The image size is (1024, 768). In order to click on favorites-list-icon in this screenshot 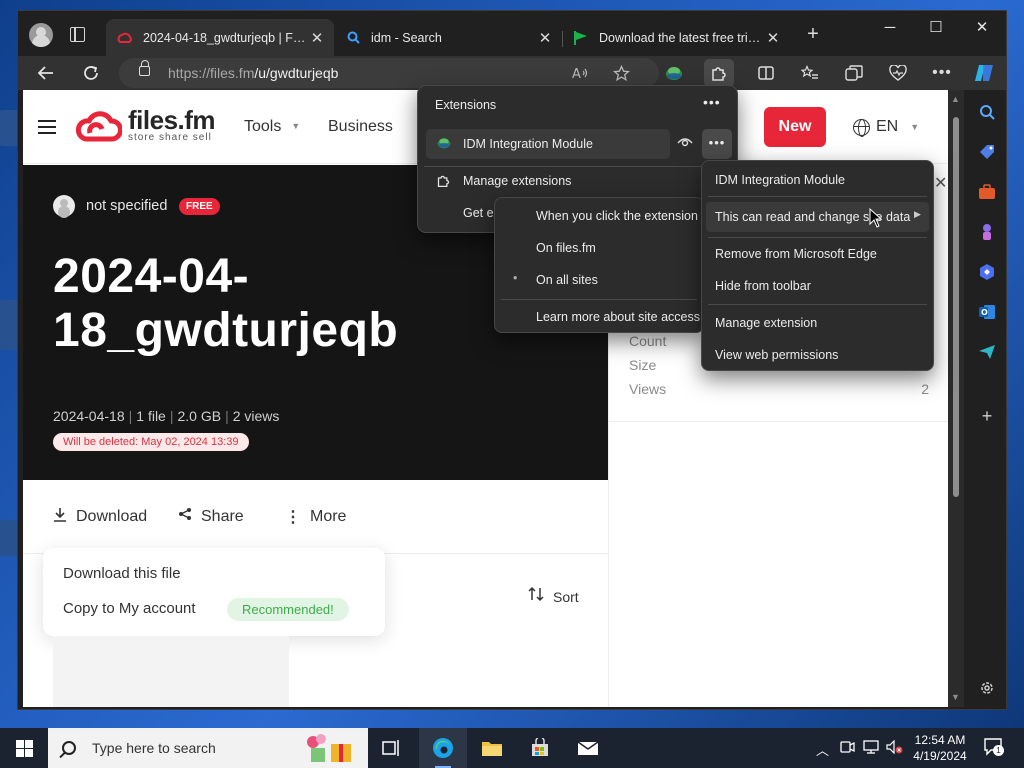, I will do `click(810, 73)`.